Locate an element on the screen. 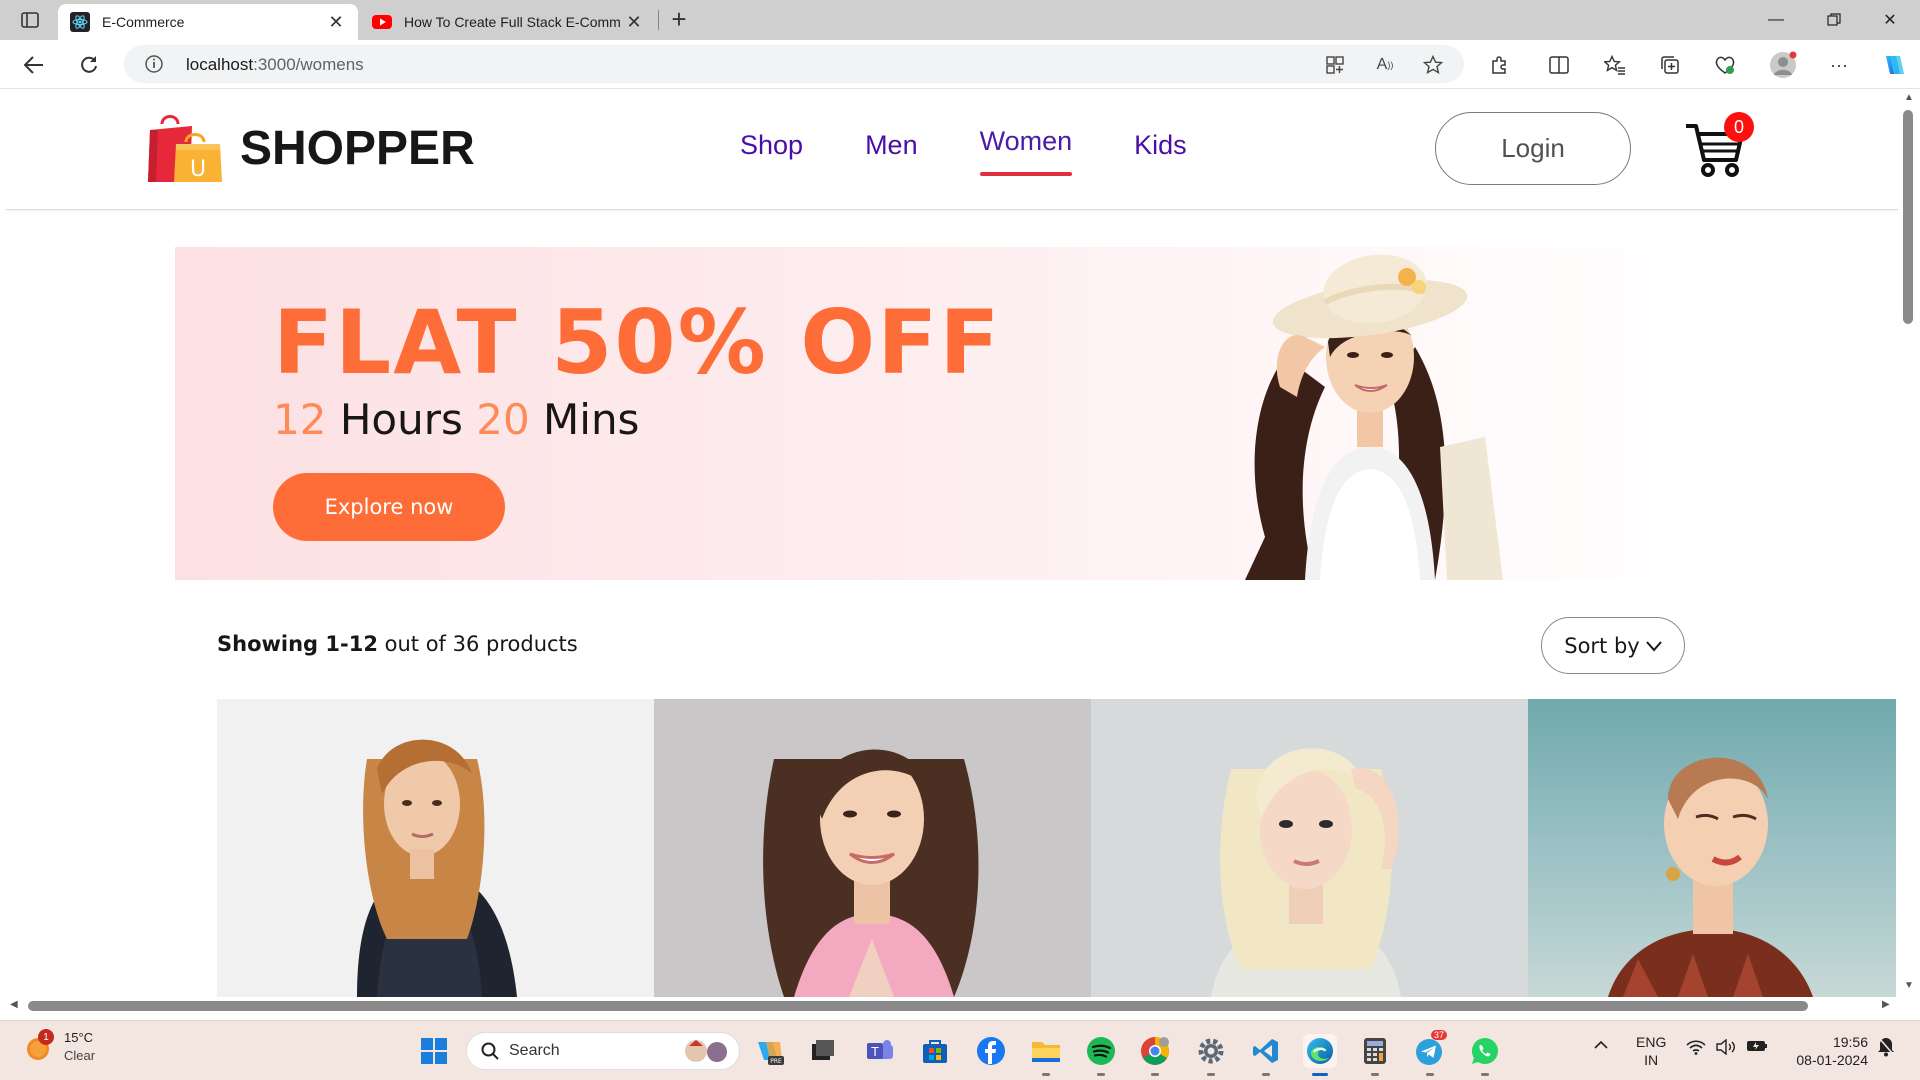 This screenshot has width=1920, height=1080. menu-item-kids: Kids is located at coordinates (1160, 155).